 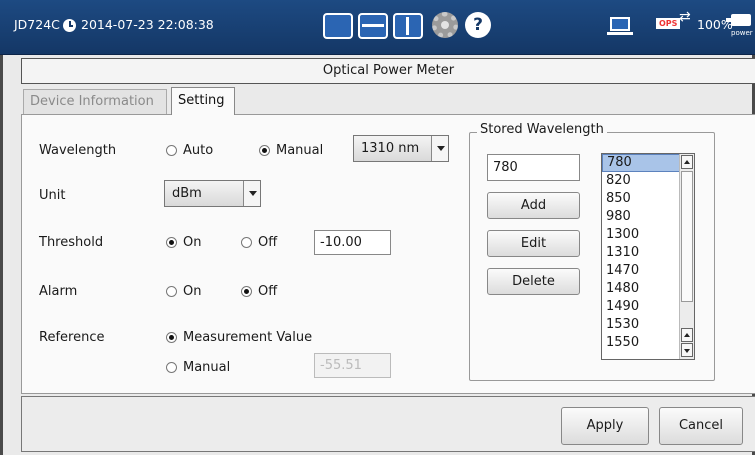 I want to click on list-item: 1470, so click(x=641, y=271).